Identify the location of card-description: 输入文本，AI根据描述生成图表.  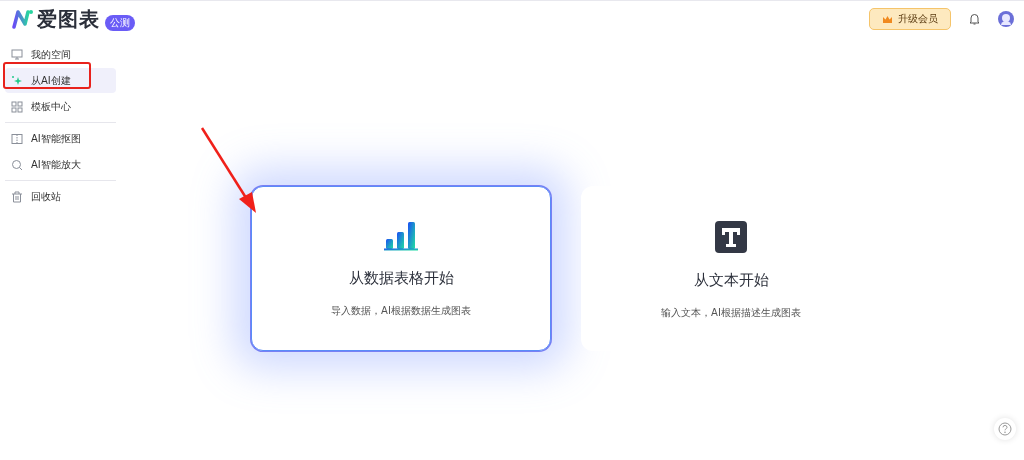
(731, 313).